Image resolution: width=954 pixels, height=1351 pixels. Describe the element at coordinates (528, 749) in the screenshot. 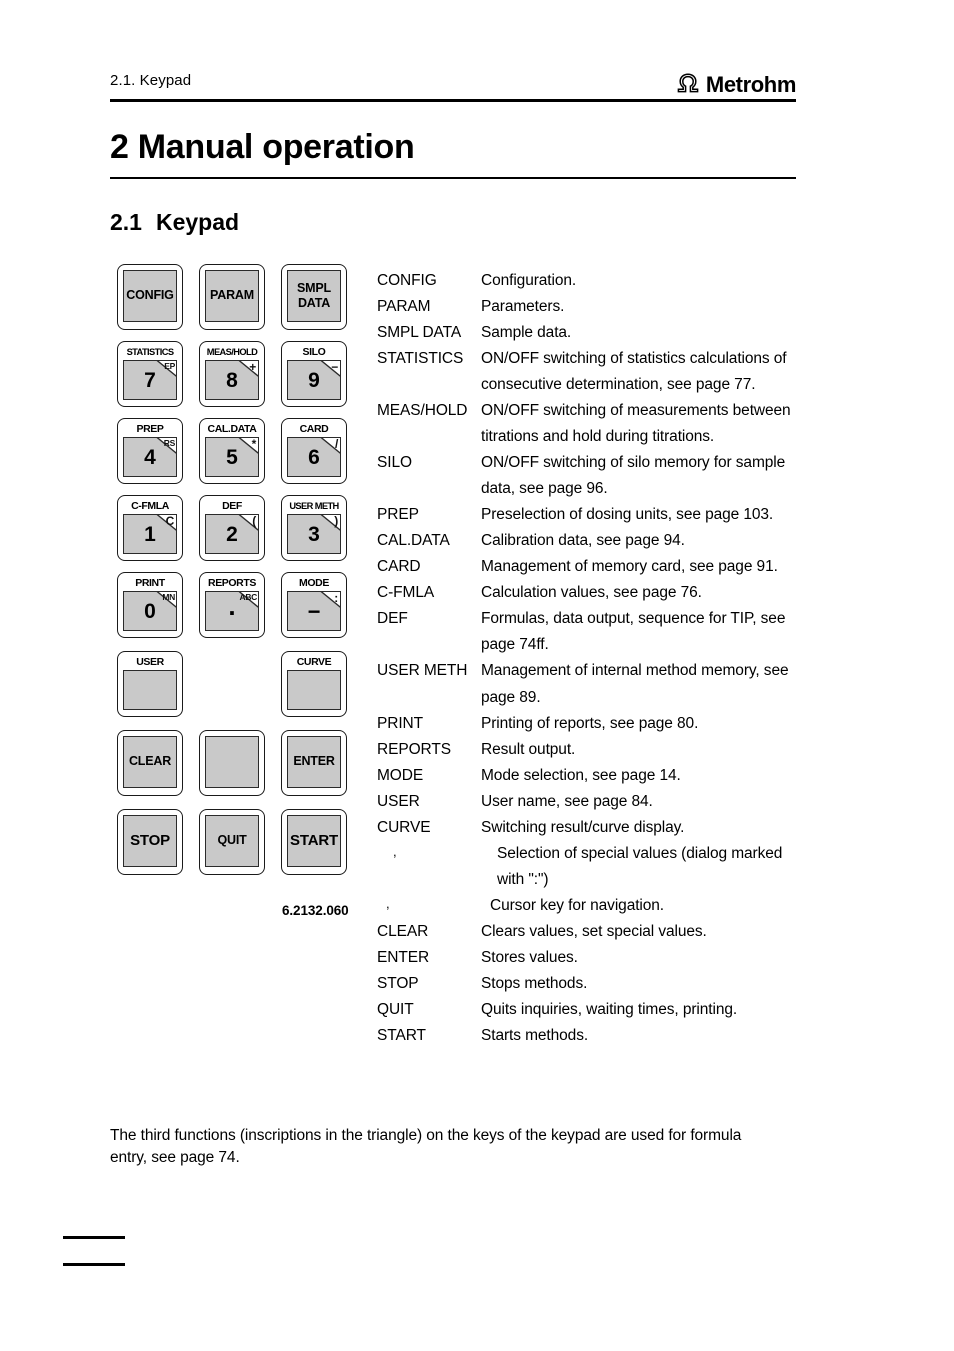

I see `key-description-definition: Result output.` at that location.